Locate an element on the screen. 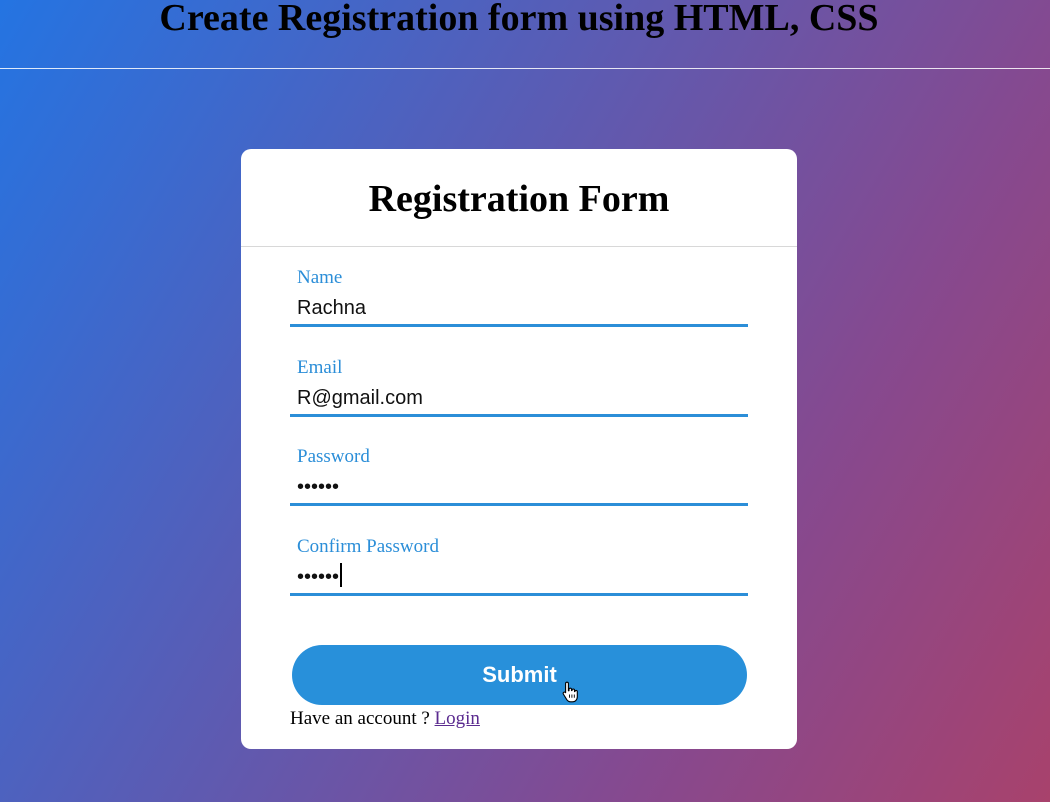 The image size is (1050, 802). page-heading: Create Registration form using HTML, CSS is located at coordinates (519, 19).